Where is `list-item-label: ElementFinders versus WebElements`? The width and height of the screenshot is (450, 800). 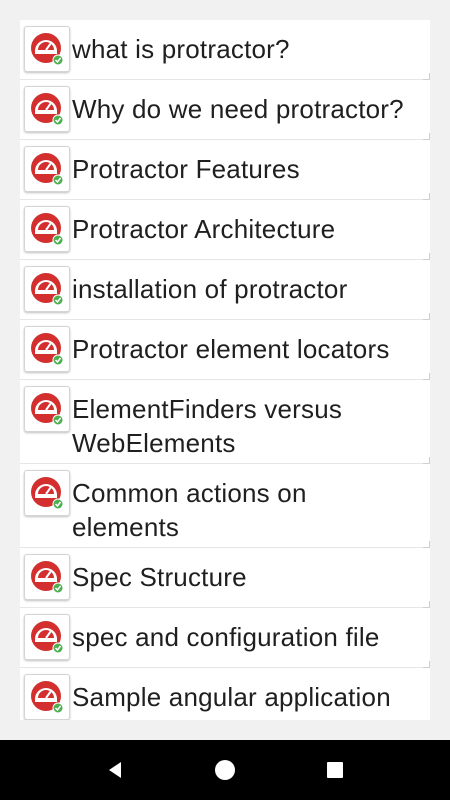 list-item-label: ElementFinders versus WebElements is located at coordinates (207, 426).